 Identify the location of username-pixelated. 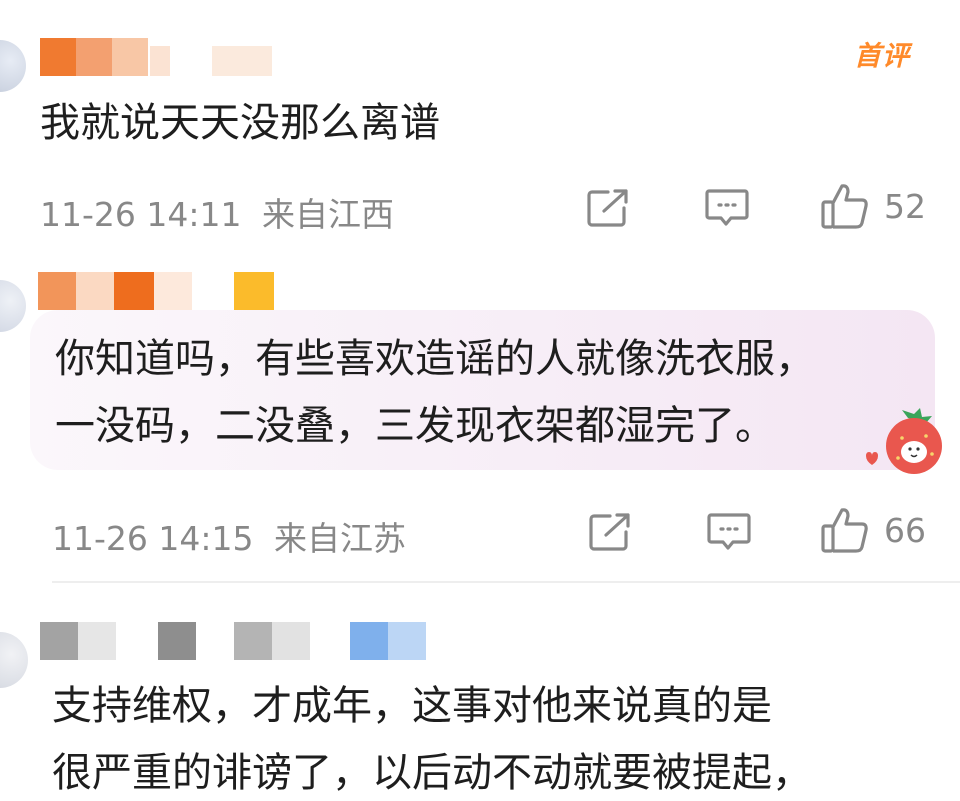
(240, 642).